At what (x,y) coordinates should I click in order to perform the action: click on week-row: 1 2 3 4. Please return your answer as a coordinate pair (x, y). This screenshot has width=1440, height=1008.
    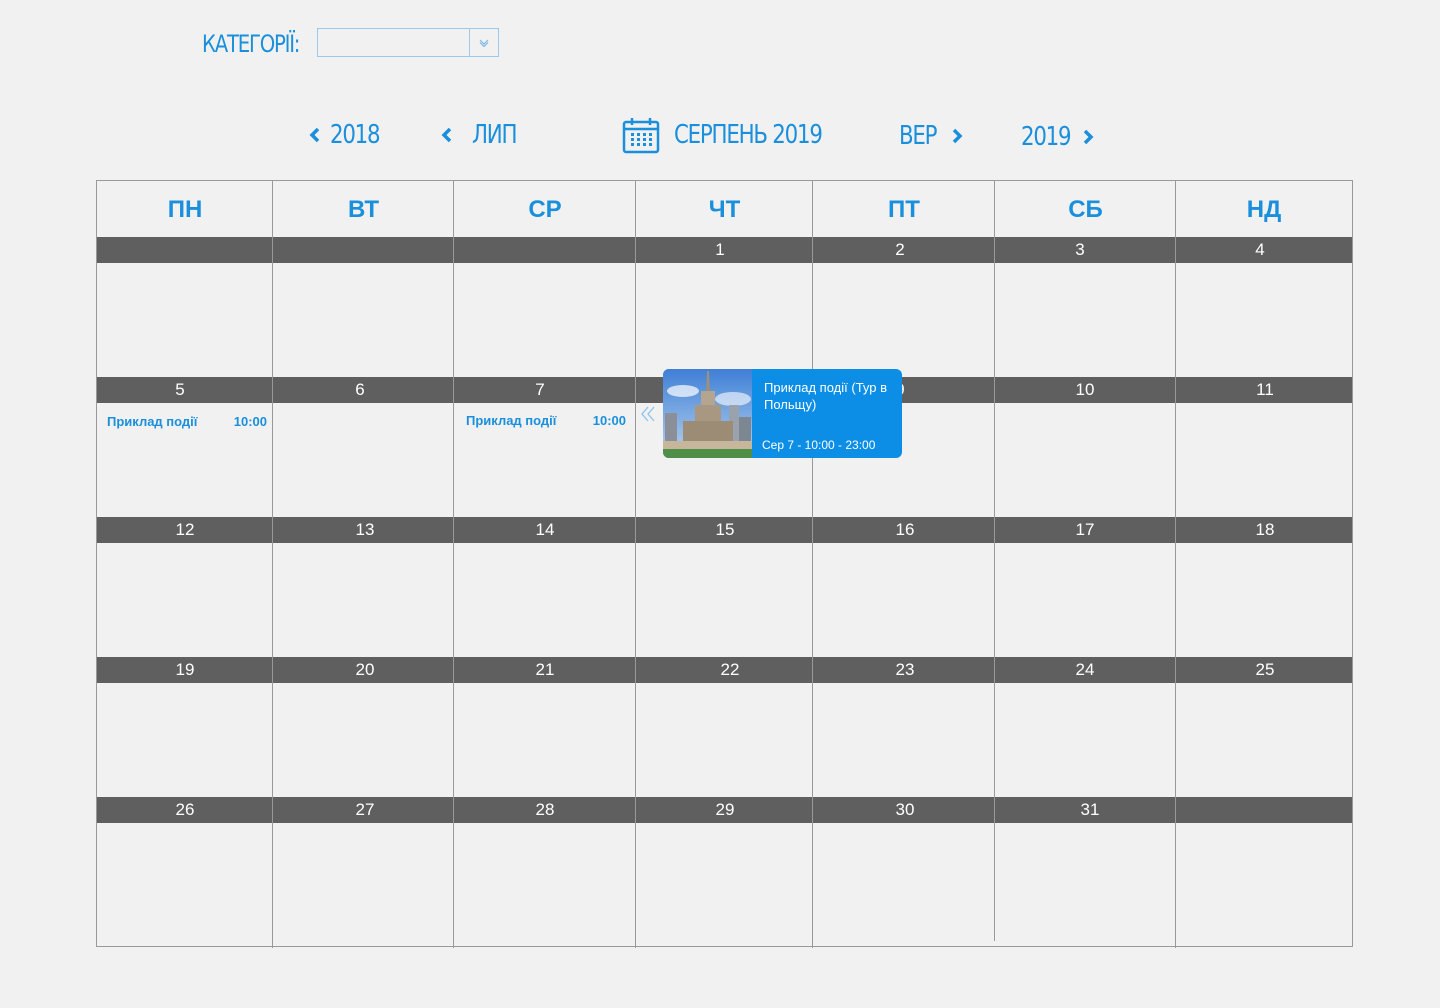
    Looking at the image, I should click on (724, 307).